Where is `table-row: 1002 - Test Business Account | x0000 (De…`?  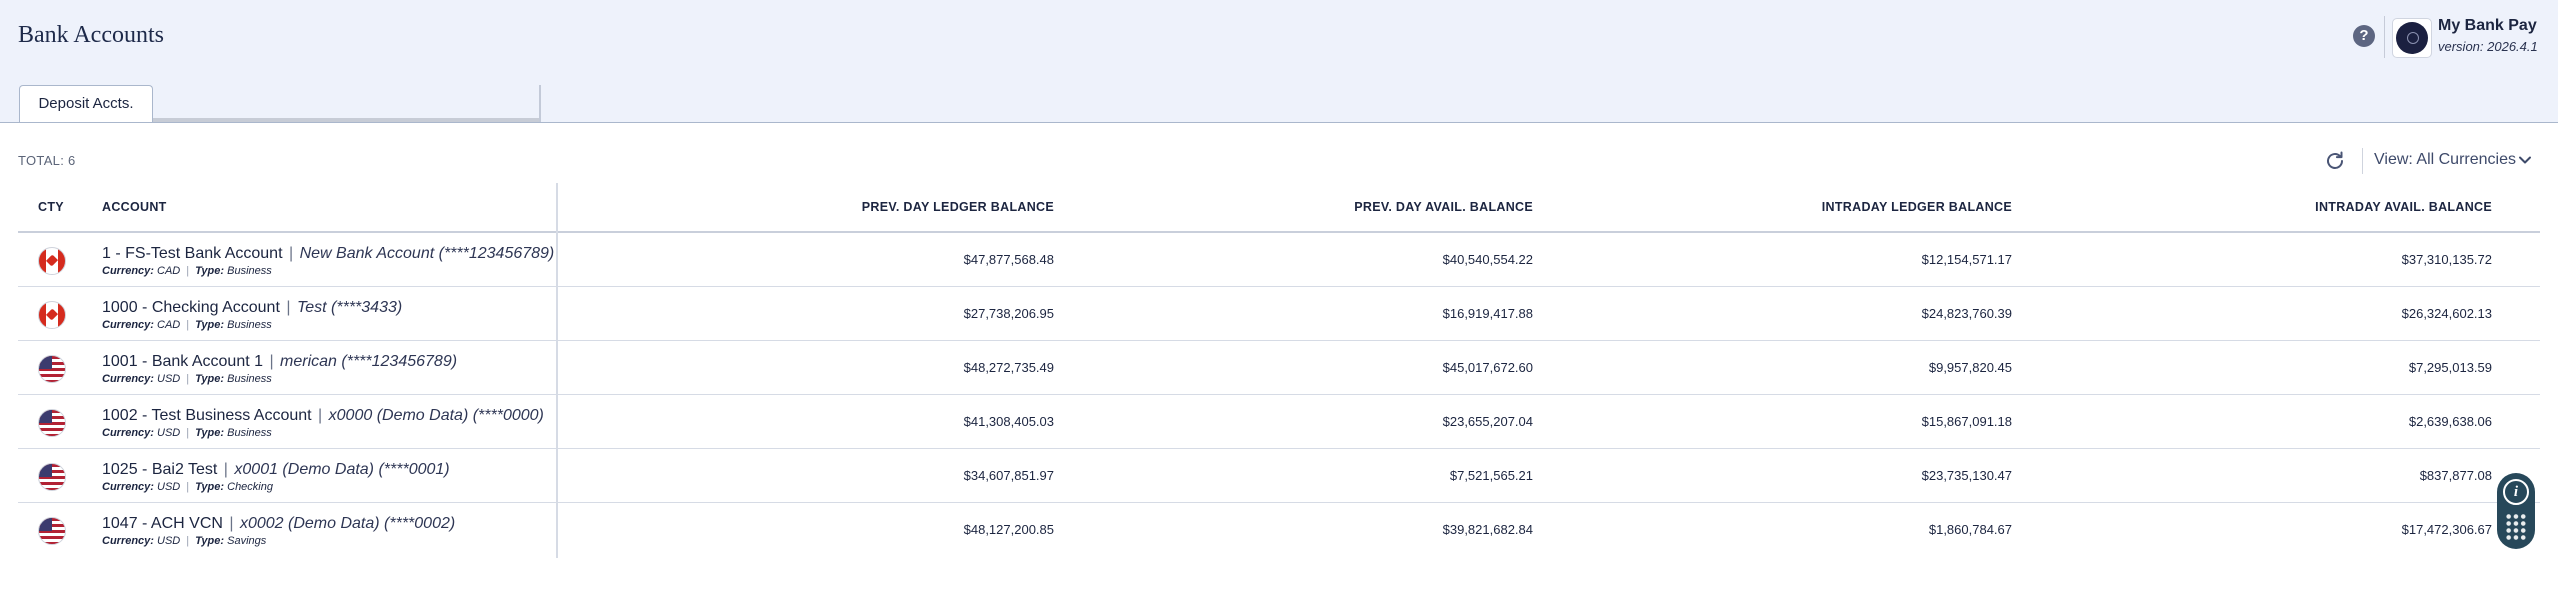 table-row: 1002 - Test Business Account | x0000 (De… is located at coordinates (1279, 422).